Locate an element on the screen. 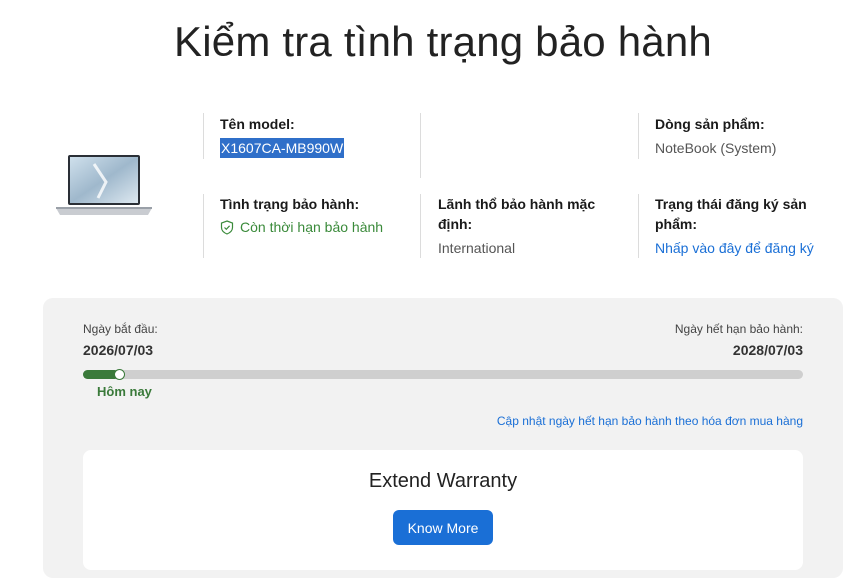 The image size is (868, 578). product-line-label: Dòng sản phẩm: is located at coordinates (710, 124).